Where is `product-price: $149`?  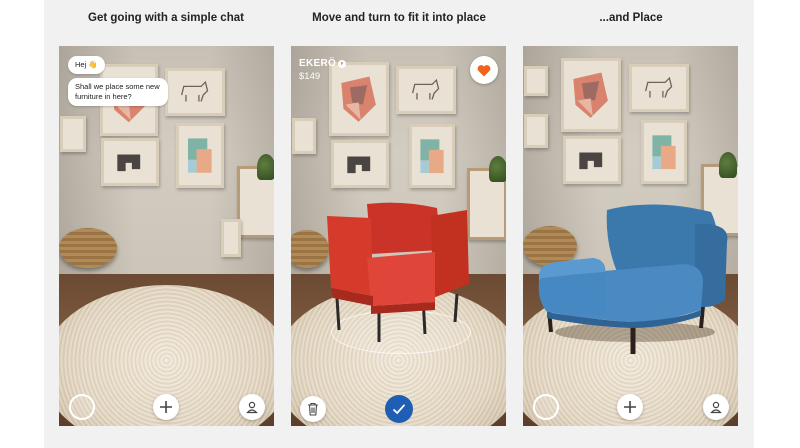 product-price: $149 is located at coordinates (310, 76).